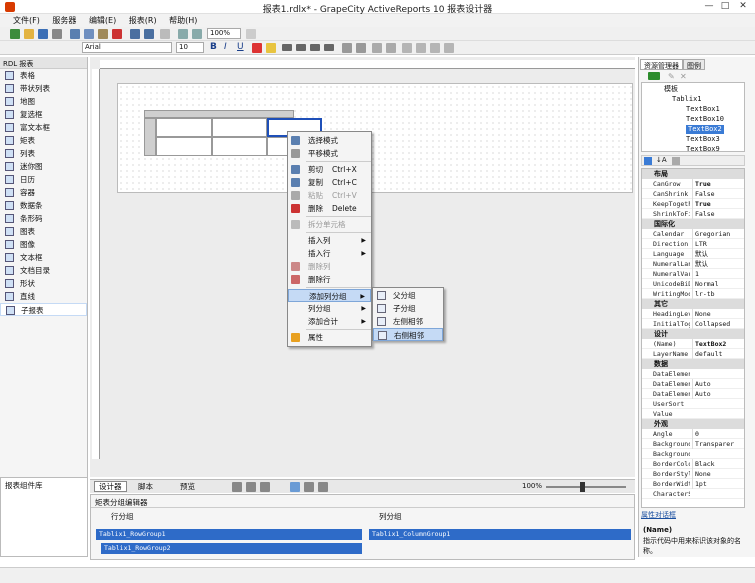 The image size is (755, 583). What do you see at coordinates (43, 296) in the screenshot?
I see `toolbox-item: 直线` at bounding box center [43, 296].